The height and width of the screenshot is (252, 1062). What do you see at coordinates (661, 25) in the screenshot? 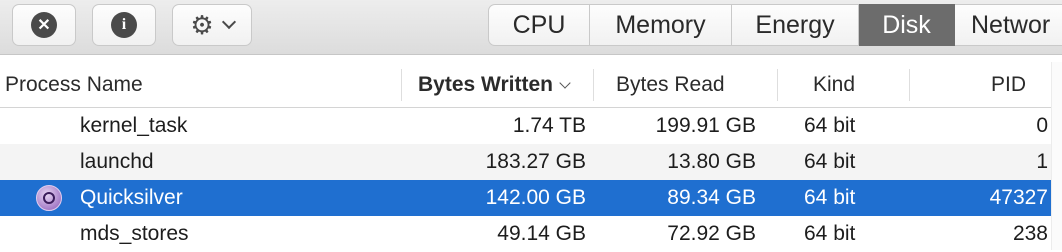
I see `tab-memory: Memory` at bounding box center [661, 25].